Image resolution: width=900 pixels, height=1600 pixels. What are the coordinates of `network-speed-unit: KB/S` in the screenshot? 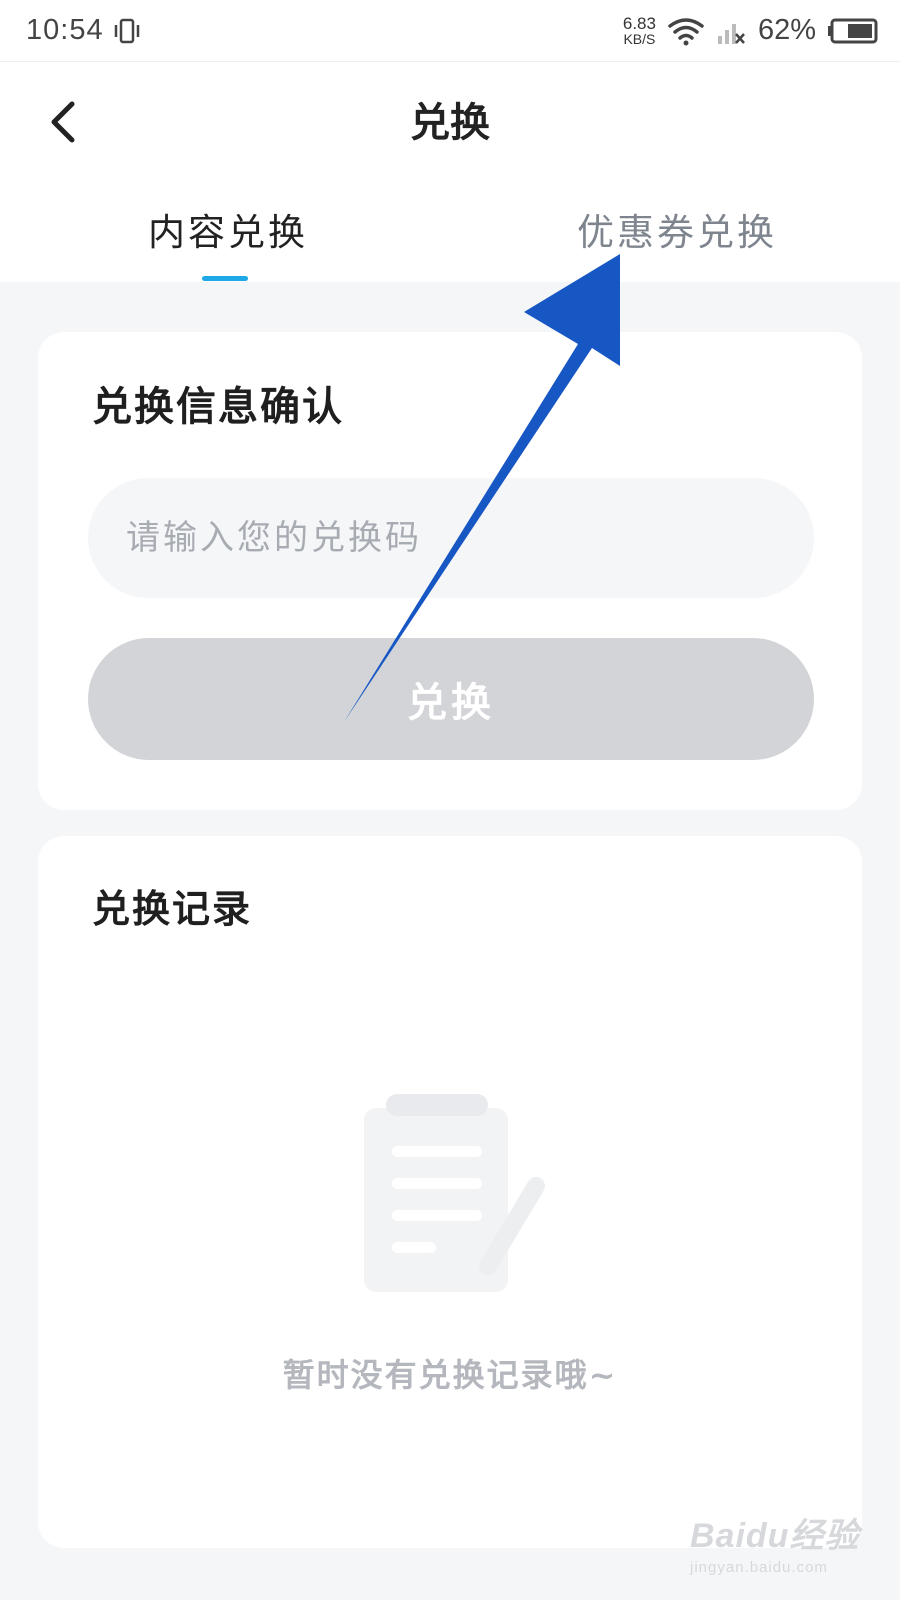 It's located at (639, 39).